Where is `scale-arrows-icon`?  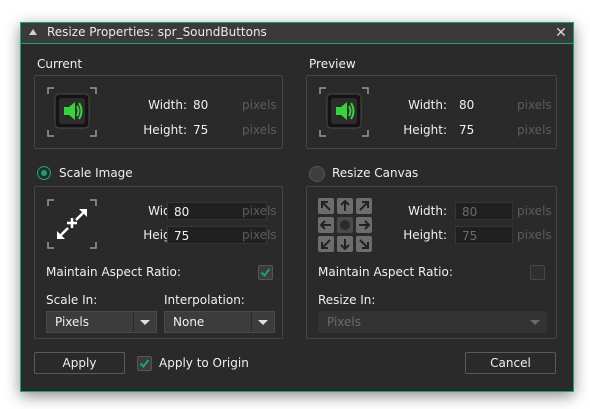 scale-arrows-icon is located at coordinates (72, 224).